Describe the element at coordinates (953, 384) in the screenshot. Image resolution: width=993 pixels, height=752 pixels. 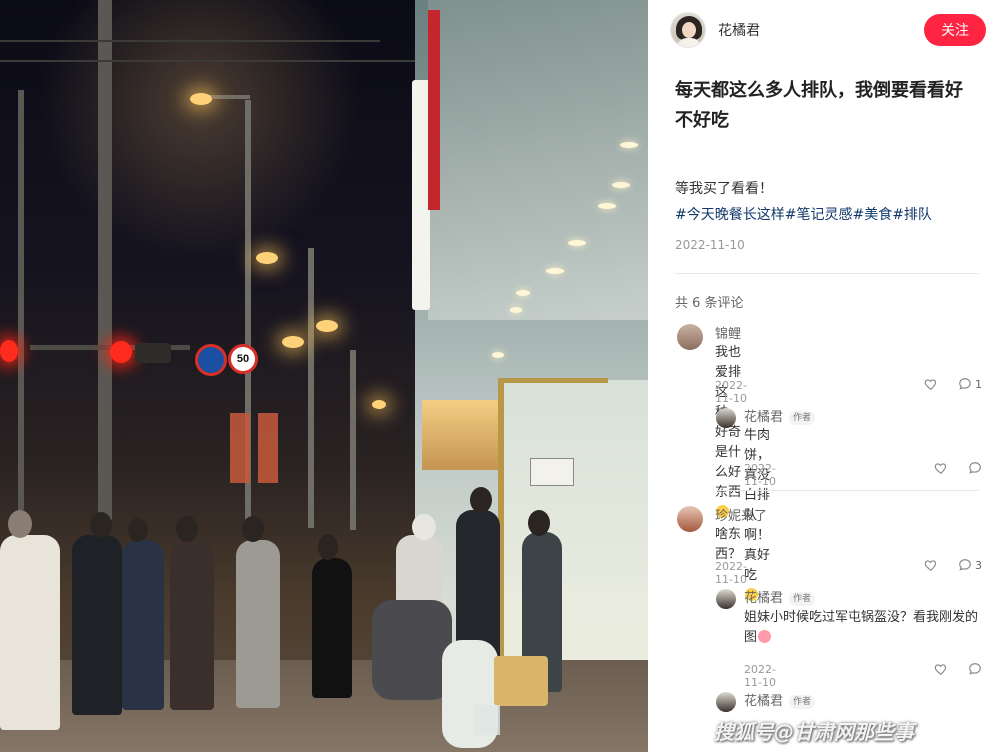
I see `comment-actions: 1` at that location.